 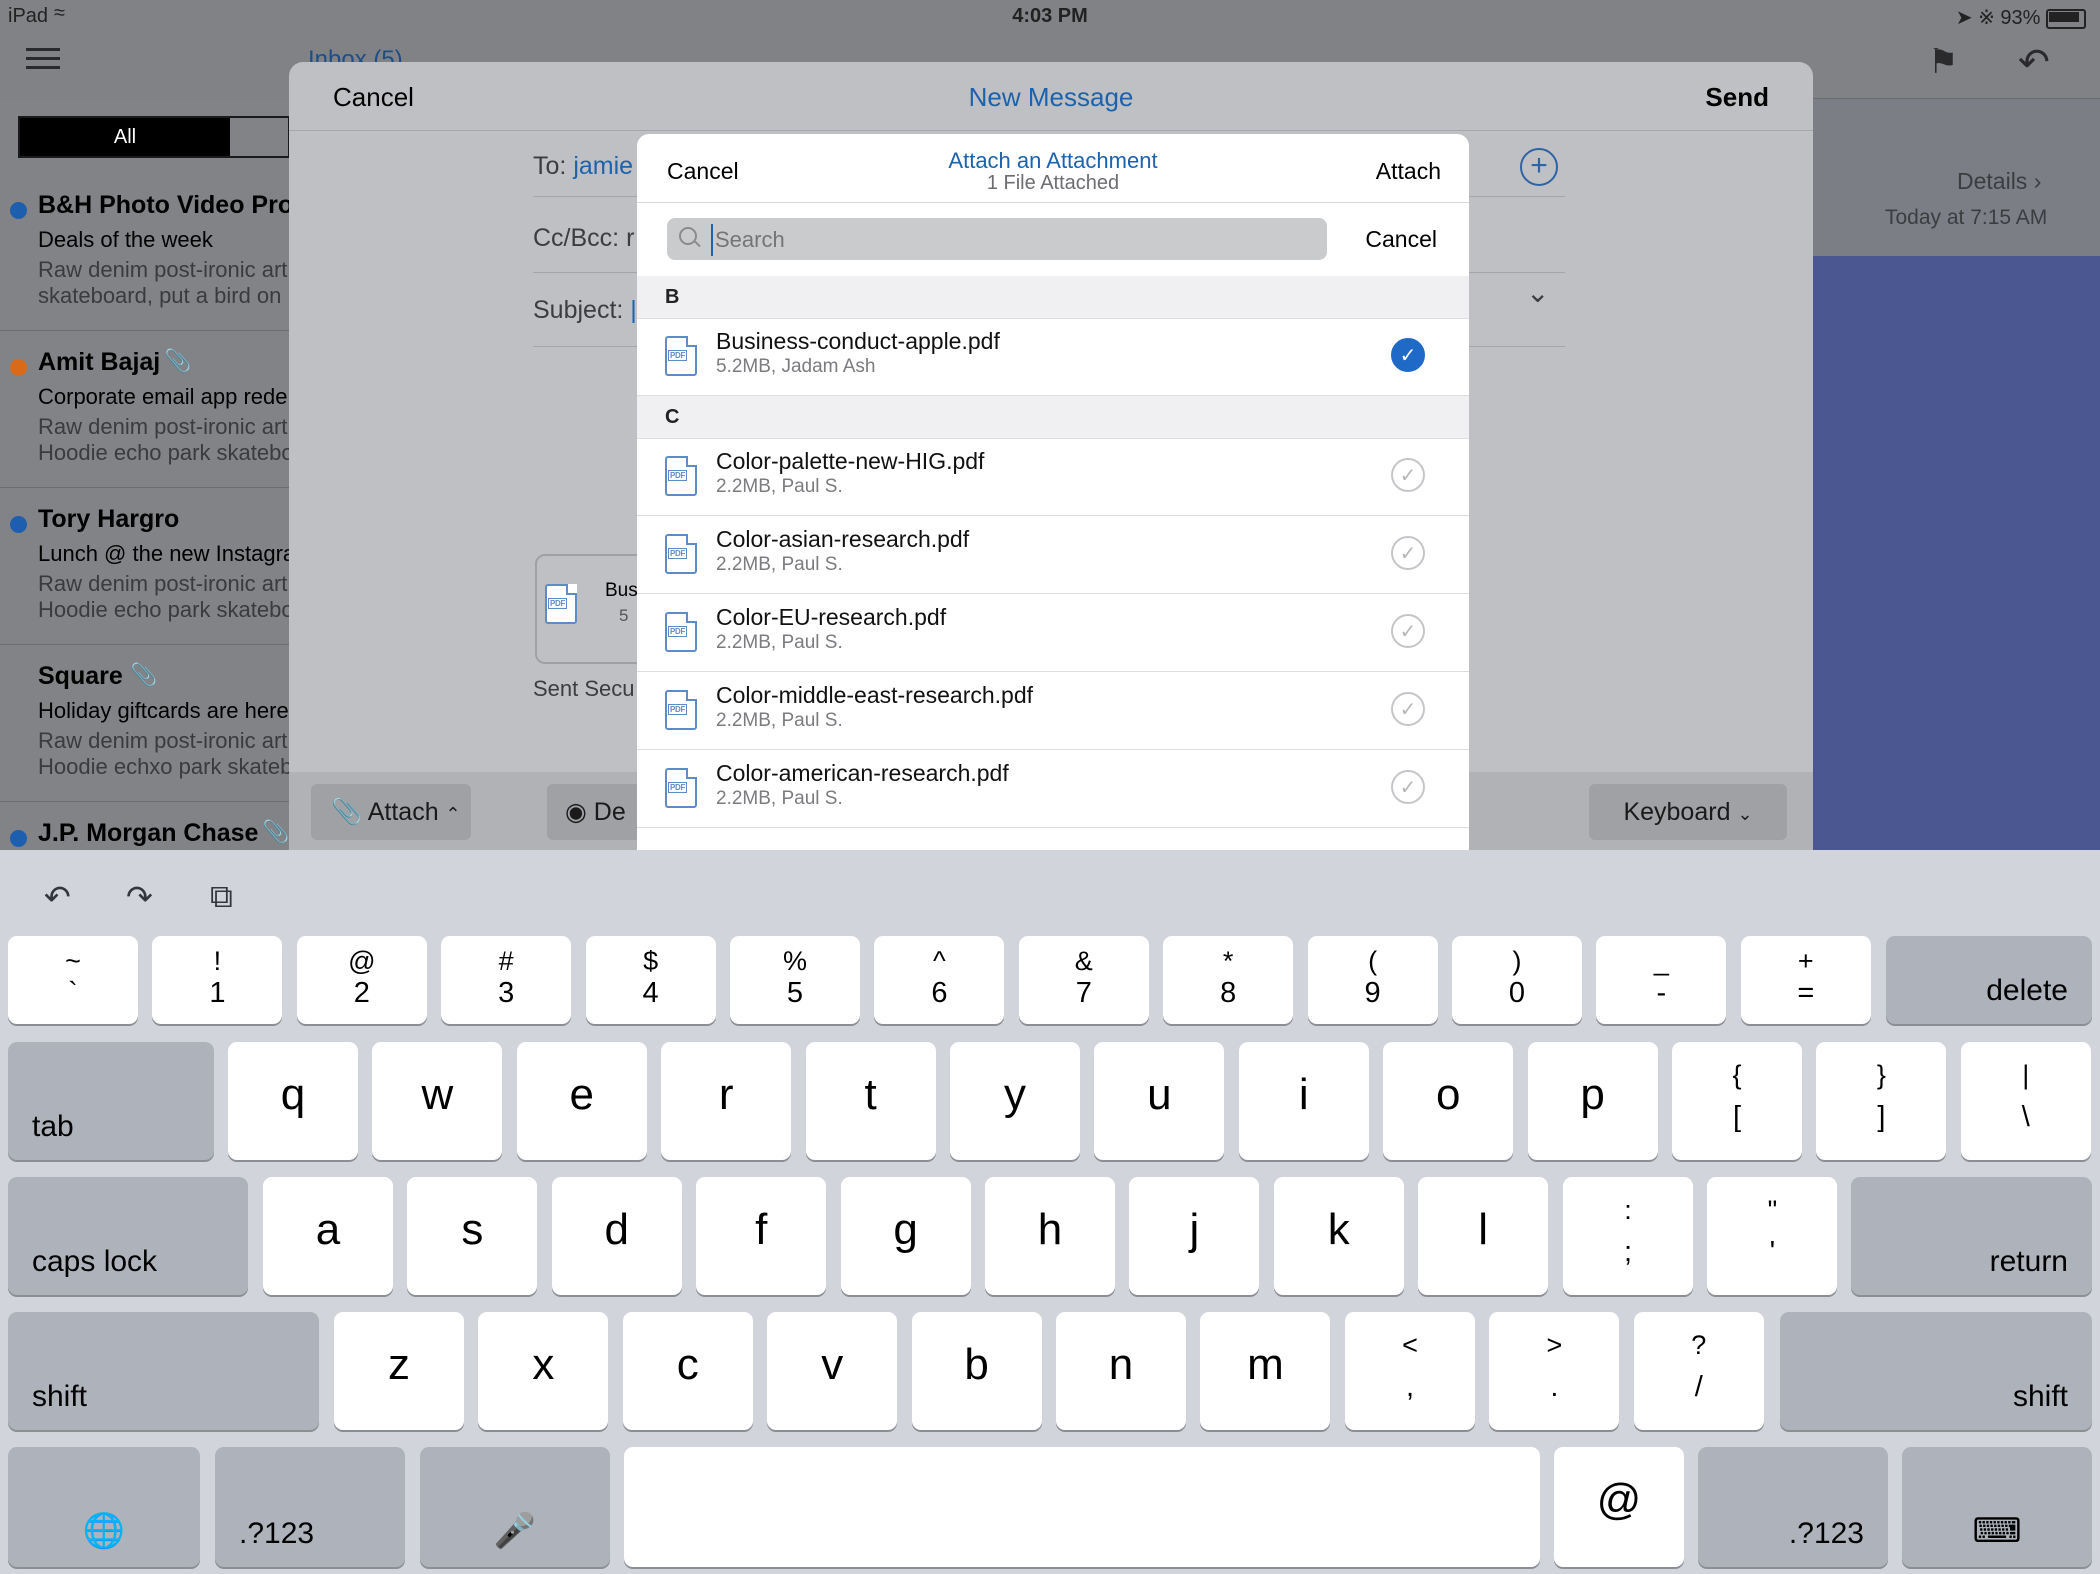 What do you see at coordinates (221, 897) in the screenshot?
I see `paste-icon: ⧉` at bounding box center [221, 897].